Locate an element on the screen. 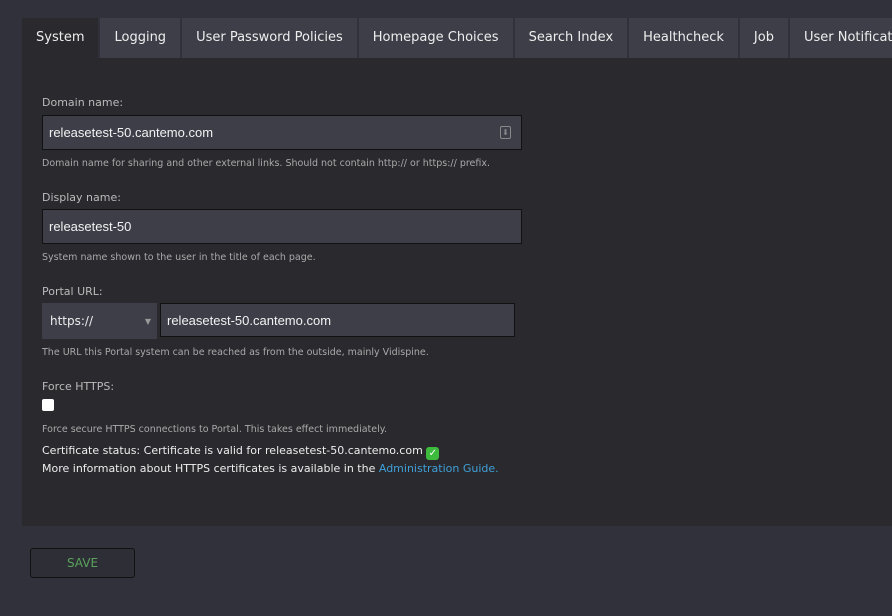  tab-system: System is located at coordinates (60, 38).